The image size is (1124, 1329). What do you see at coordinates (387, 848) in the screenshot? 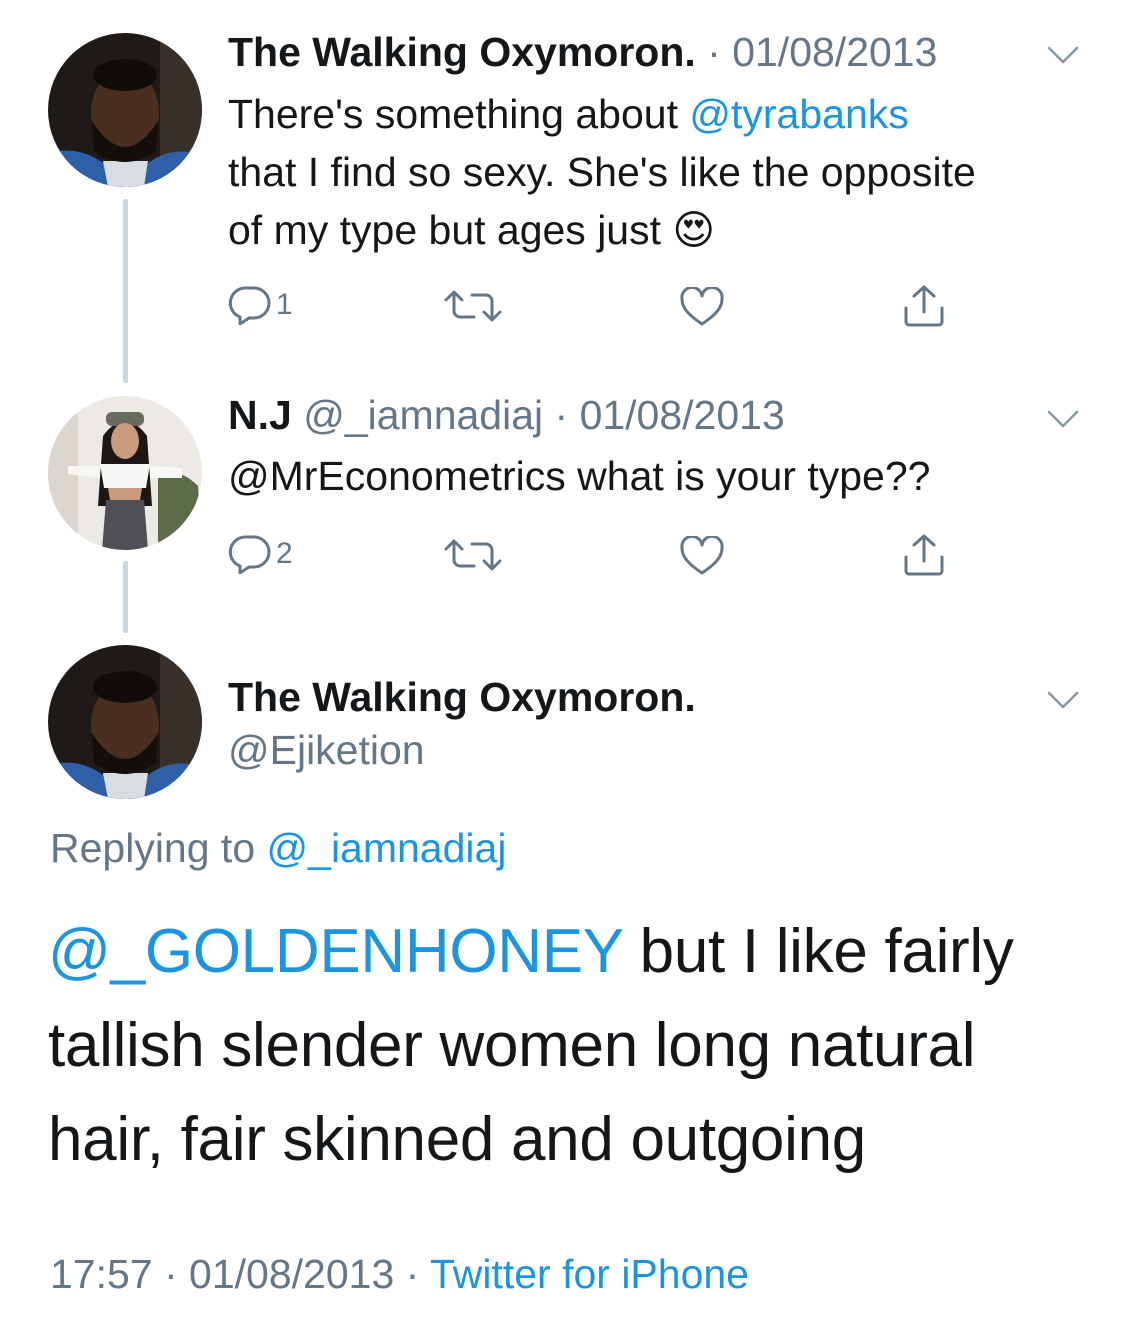
I see `mention-link: @_iamnadiaj` at bounding box center [387, 848].